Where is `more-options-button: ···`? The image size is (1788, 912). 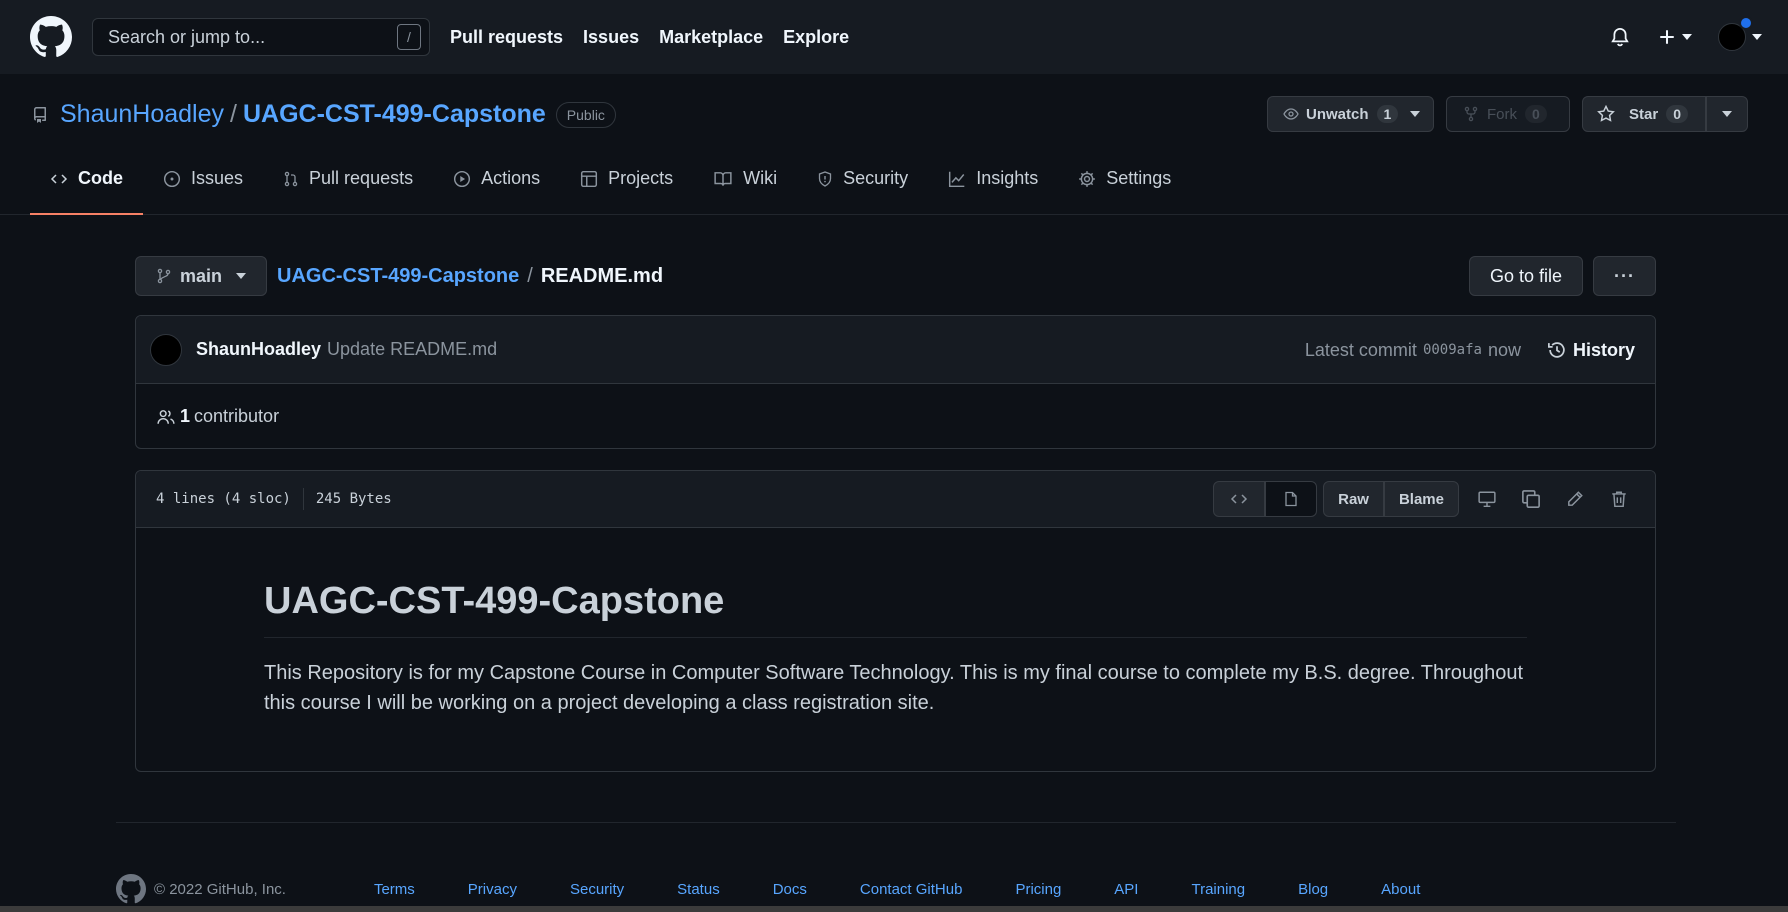 more-options-button: ··· is located at coordinates (1624, 276).